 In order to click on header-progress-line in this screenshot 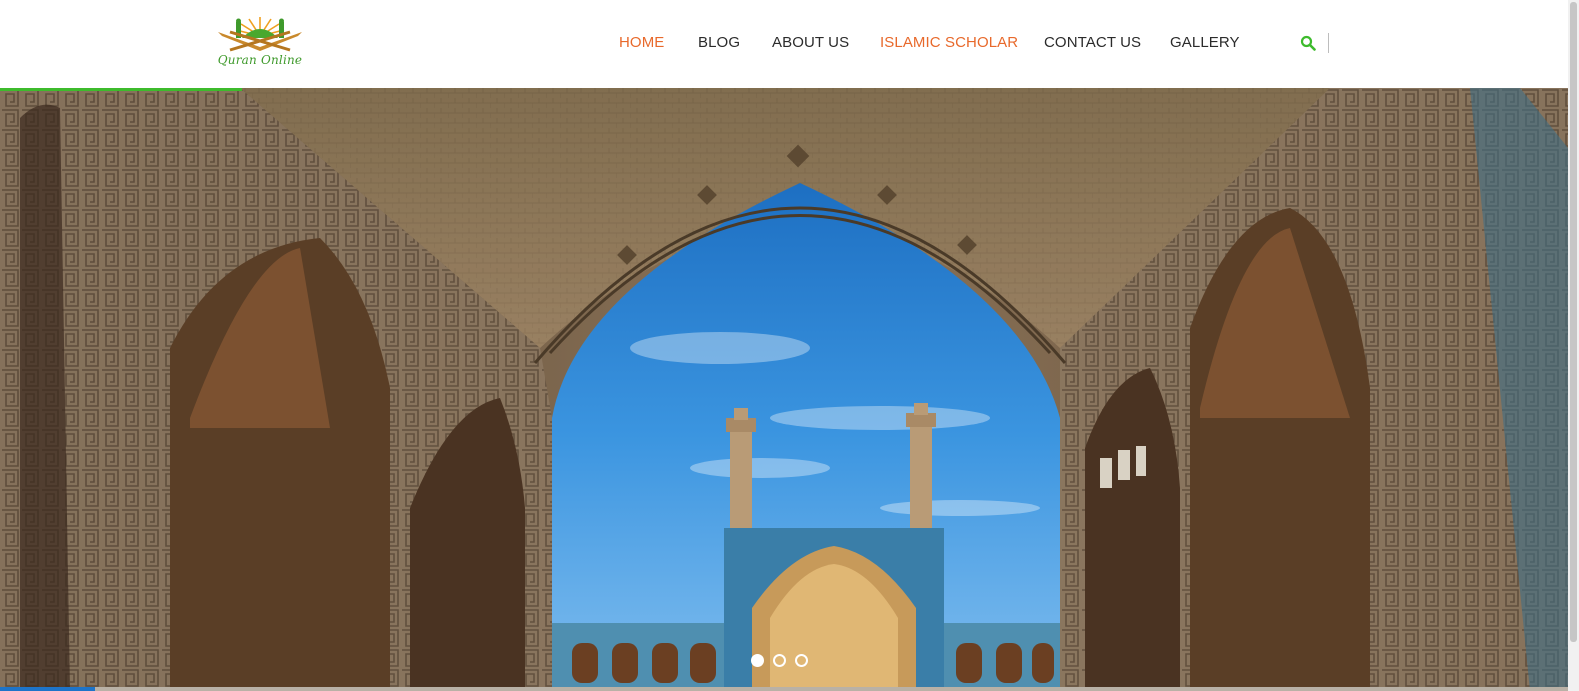, I will do `click(121, 89)`.